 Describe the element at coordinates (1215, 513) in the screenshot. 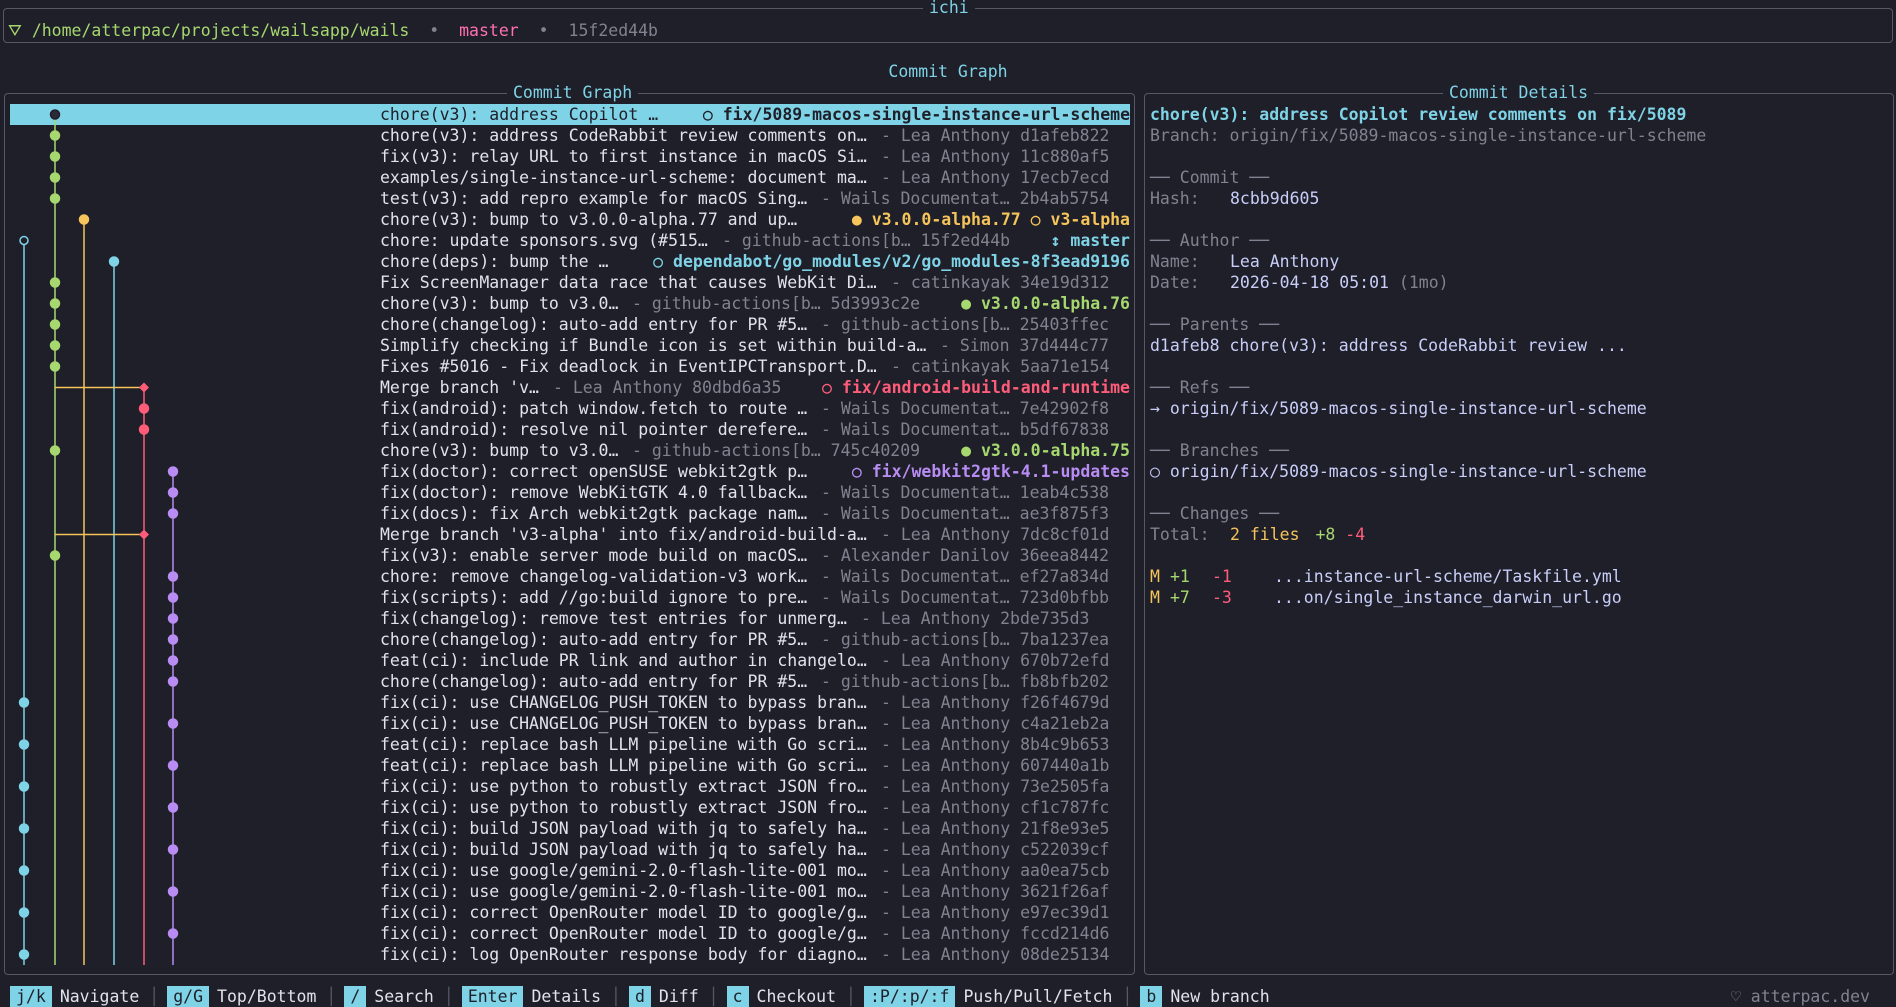

I see `changes-section-header: ── Changes ──` at that location.